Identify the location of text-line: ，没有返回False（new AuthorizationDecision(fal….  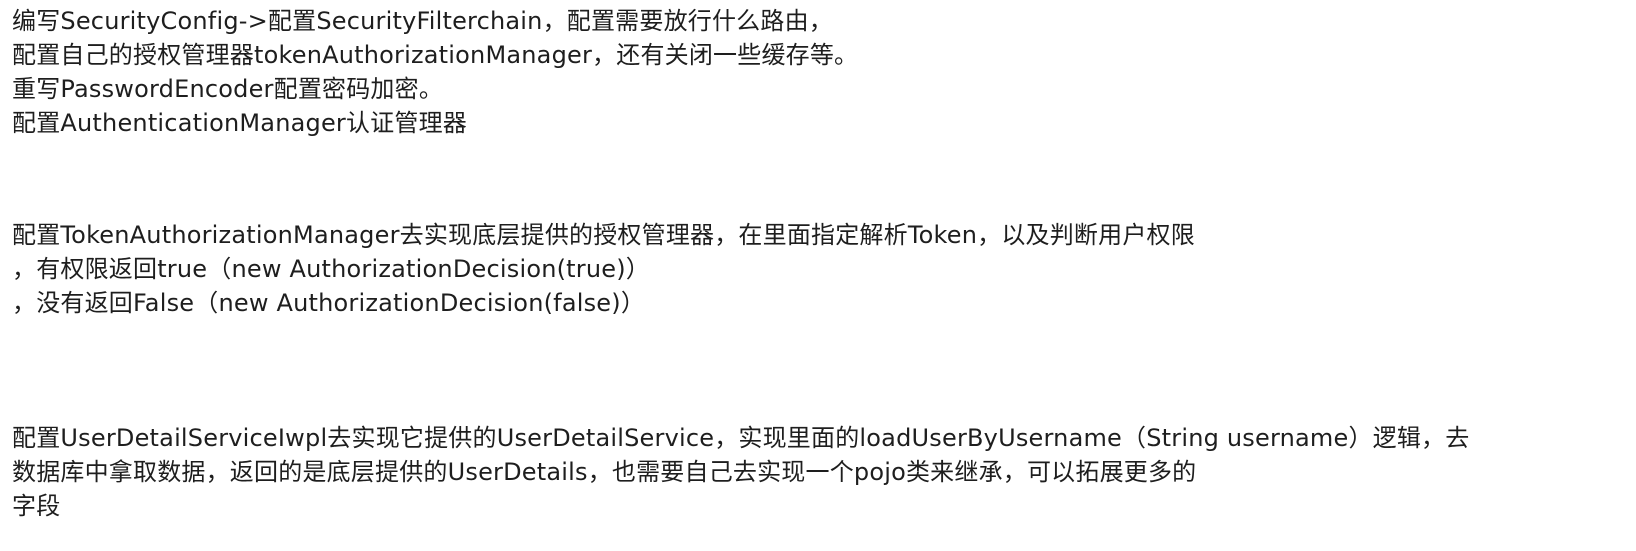
(329, 303).